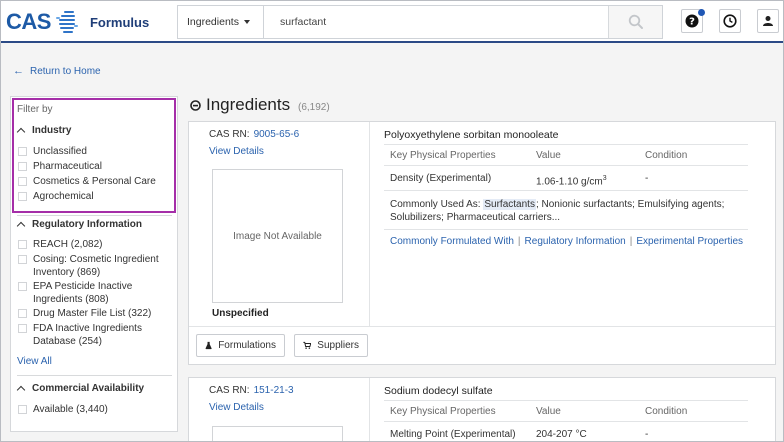 Image resolution: width=784 pixels, height=442 pixels. What do you see at coordinates (453, 434) in the screenshot?
I see `property-name: Melting Point (Experimental)` at bounding box center [453, 434].